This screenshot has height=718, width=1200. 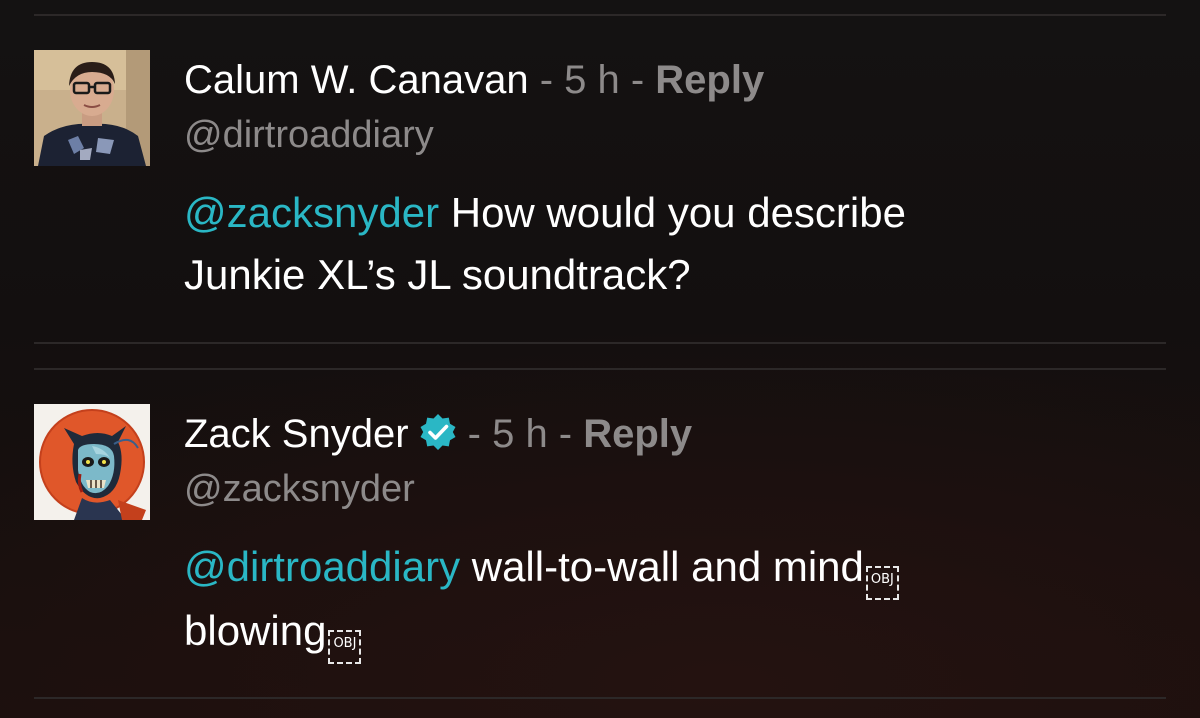 I want to click on top-divider, so click(x=600, y=15).